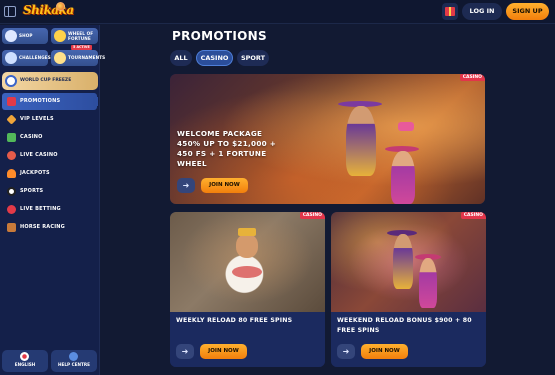 This screenshot has width=555, height=375. I want to click on filter-all: ALL, so click(181, 58).